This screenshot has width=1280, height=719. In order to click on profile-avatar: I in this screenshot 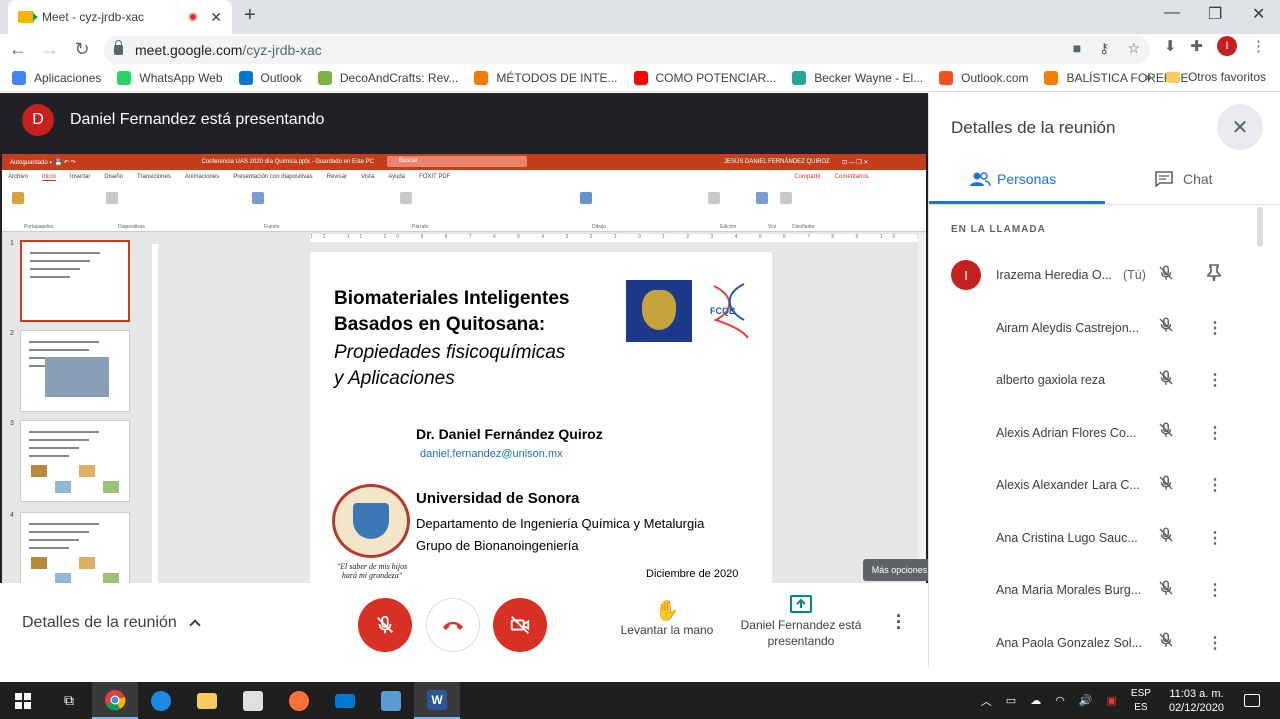, I will do `click(1227, 46)`.